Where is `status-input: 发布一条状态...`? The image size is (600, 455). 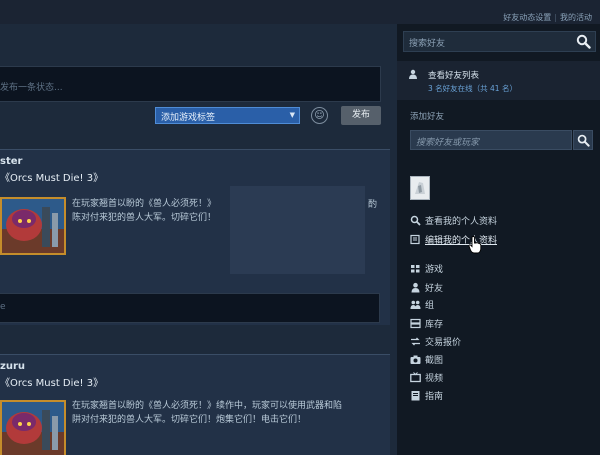
status-input: 发布一条状态... is located at coordinates (190, 84).